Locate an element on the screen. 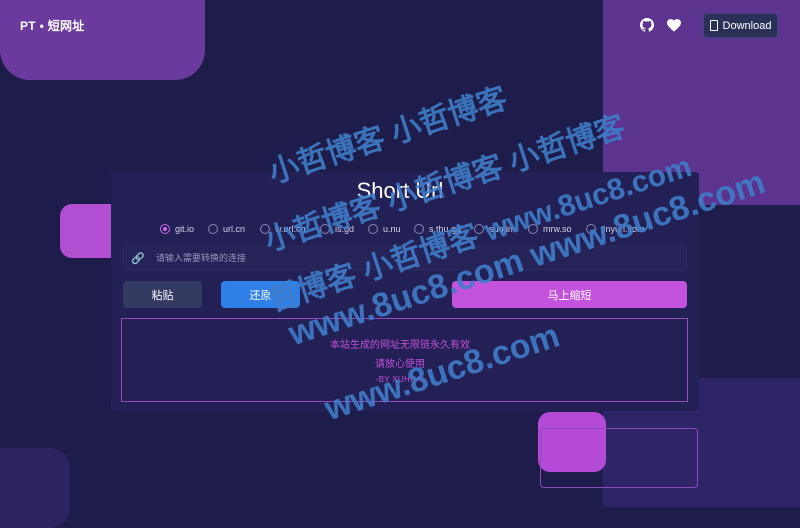 This screenshot has height=528, width=800. download-button: Download is located at coordinates (740, 25).